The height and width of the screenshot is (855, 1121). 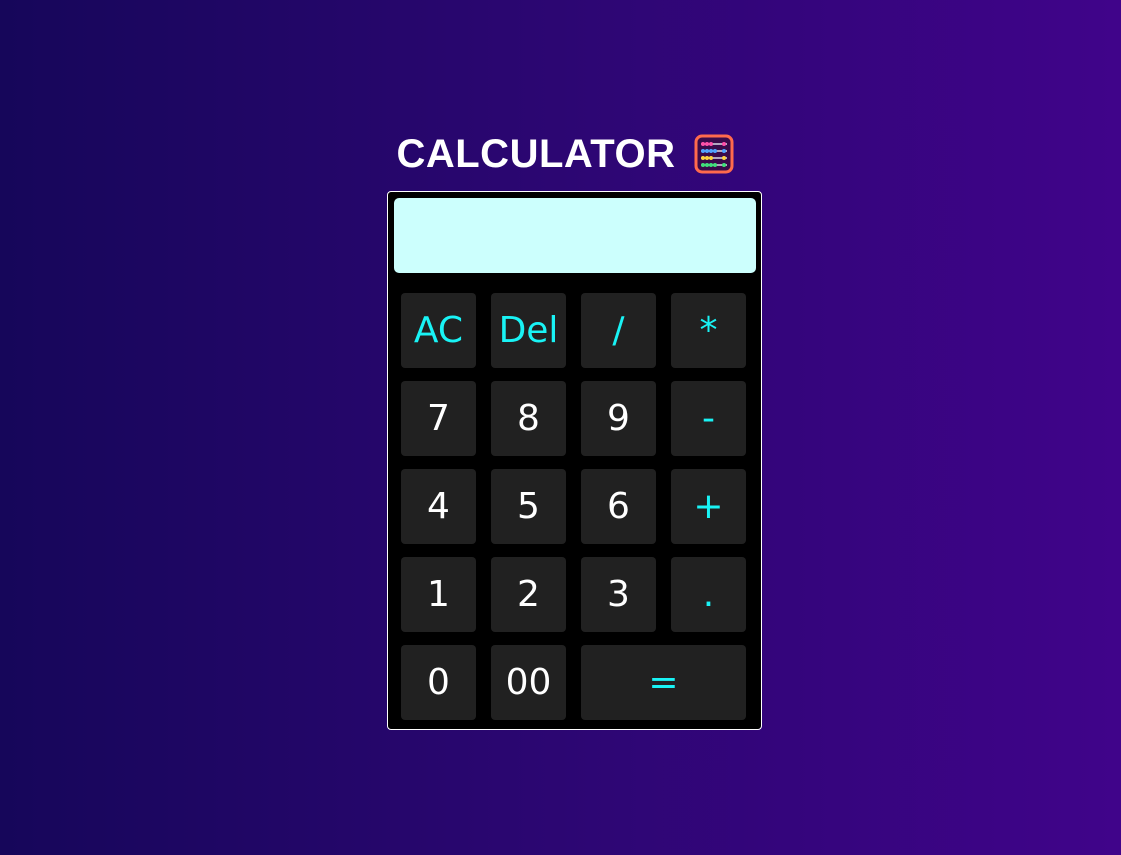 What do you see at coordinates (618, 330) in the screenshot?
I see `divide-button: /` at bounding box center [618, 330].